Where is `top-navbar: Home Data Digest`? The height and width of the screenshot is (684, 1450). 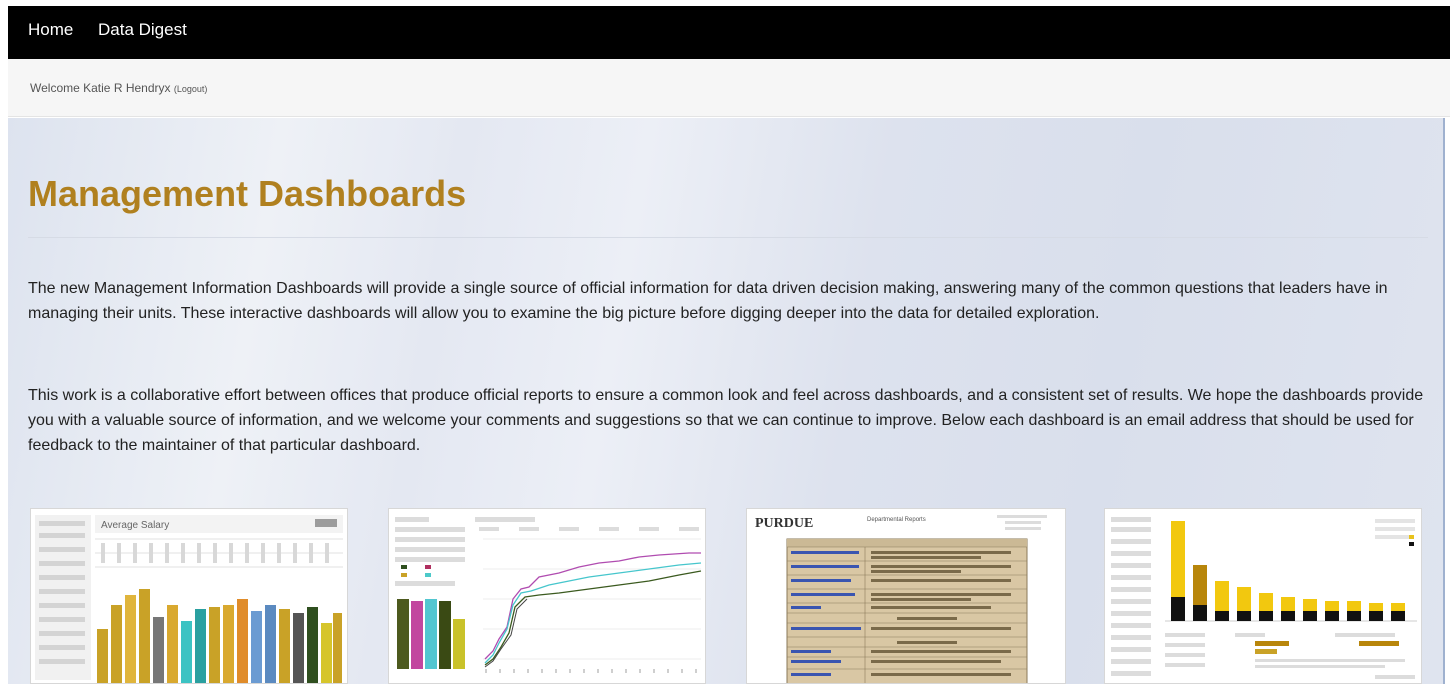 top-navbar: Home Data Digest is located at coordinates (729, 32).